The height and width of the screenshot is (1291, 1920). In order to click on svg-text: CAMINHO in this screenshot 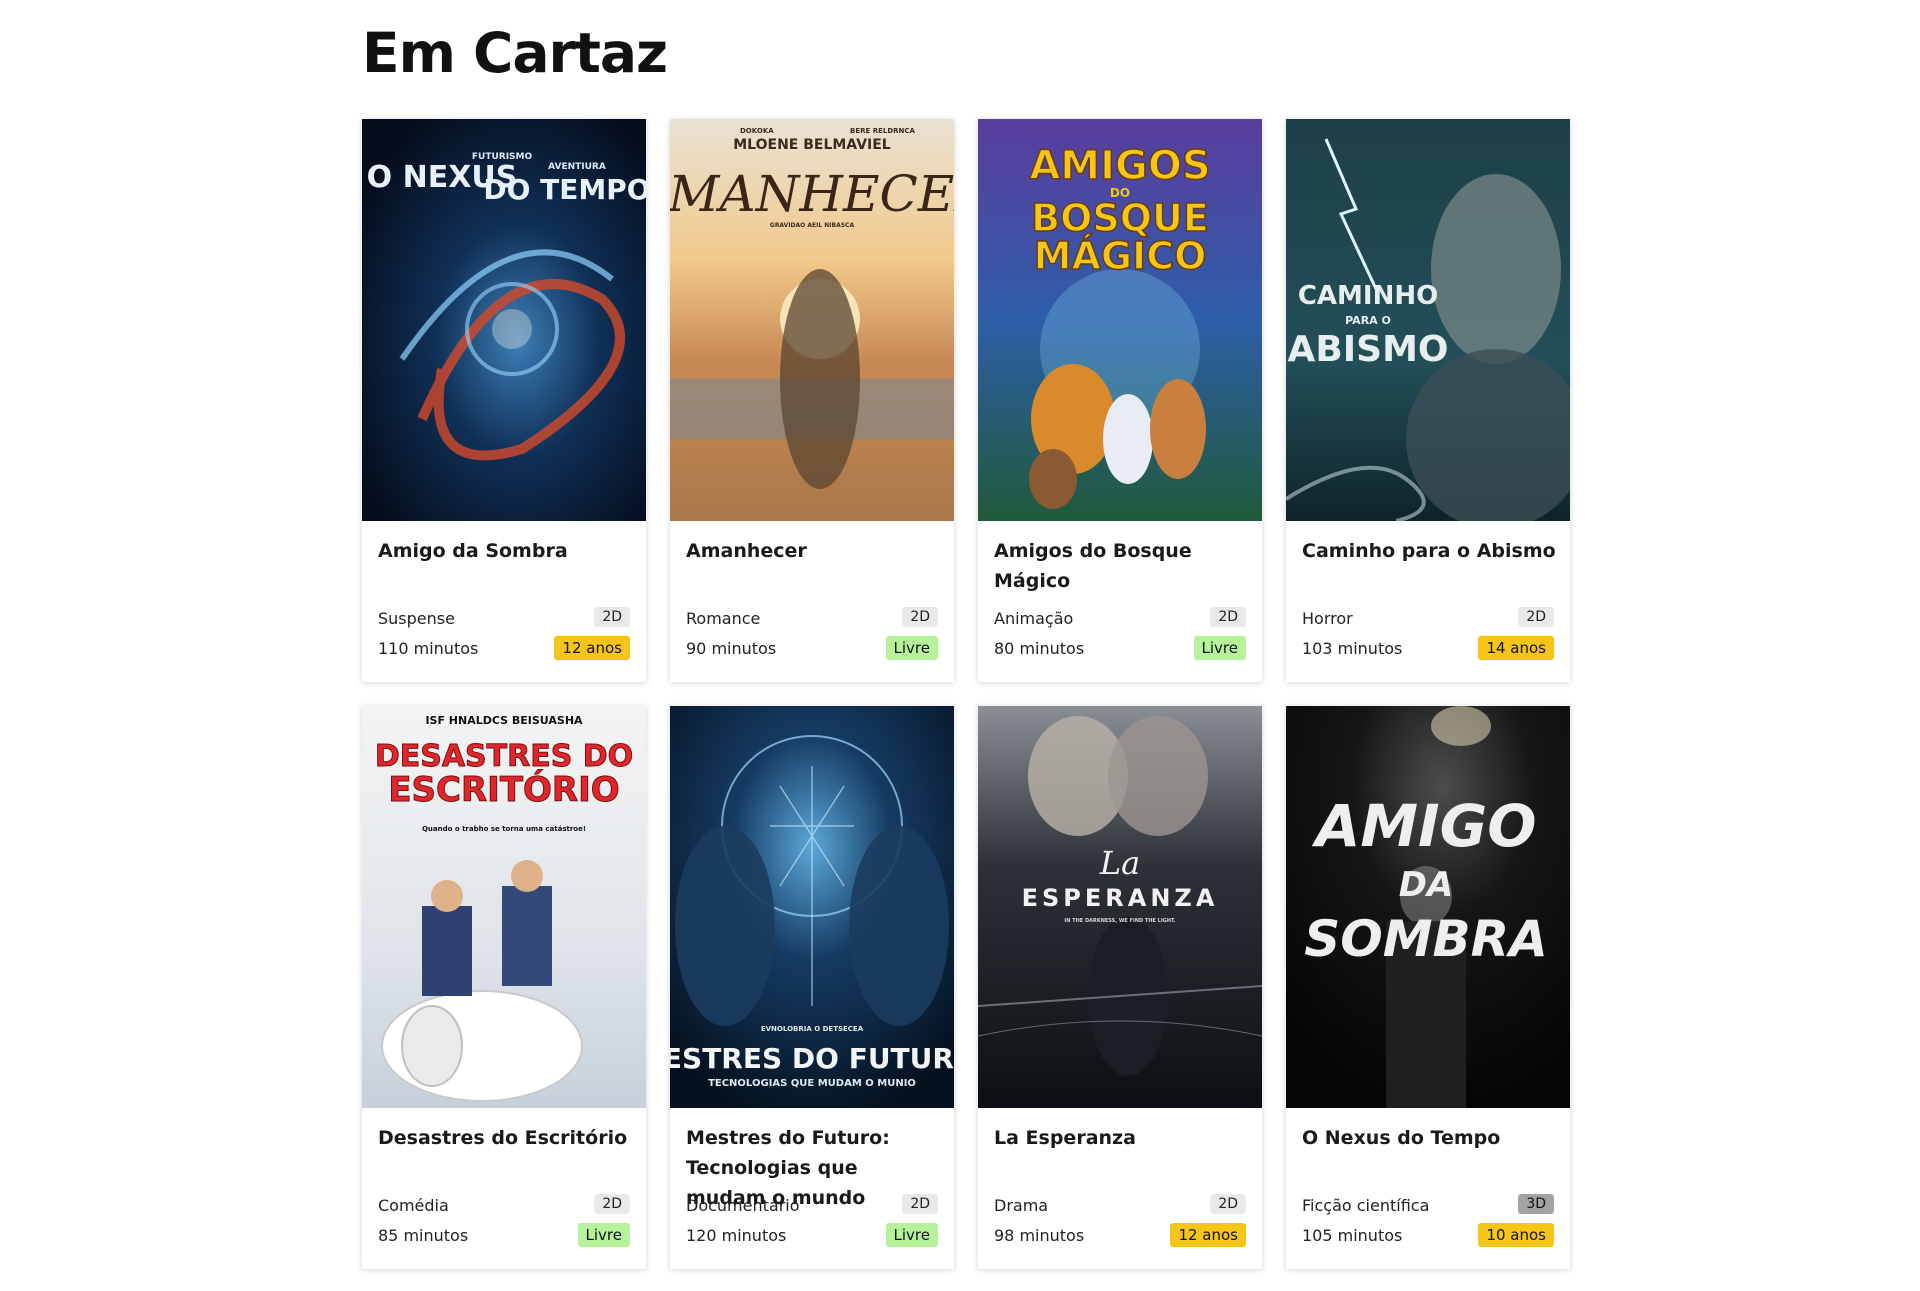, I will do `click(1368, 296)`.